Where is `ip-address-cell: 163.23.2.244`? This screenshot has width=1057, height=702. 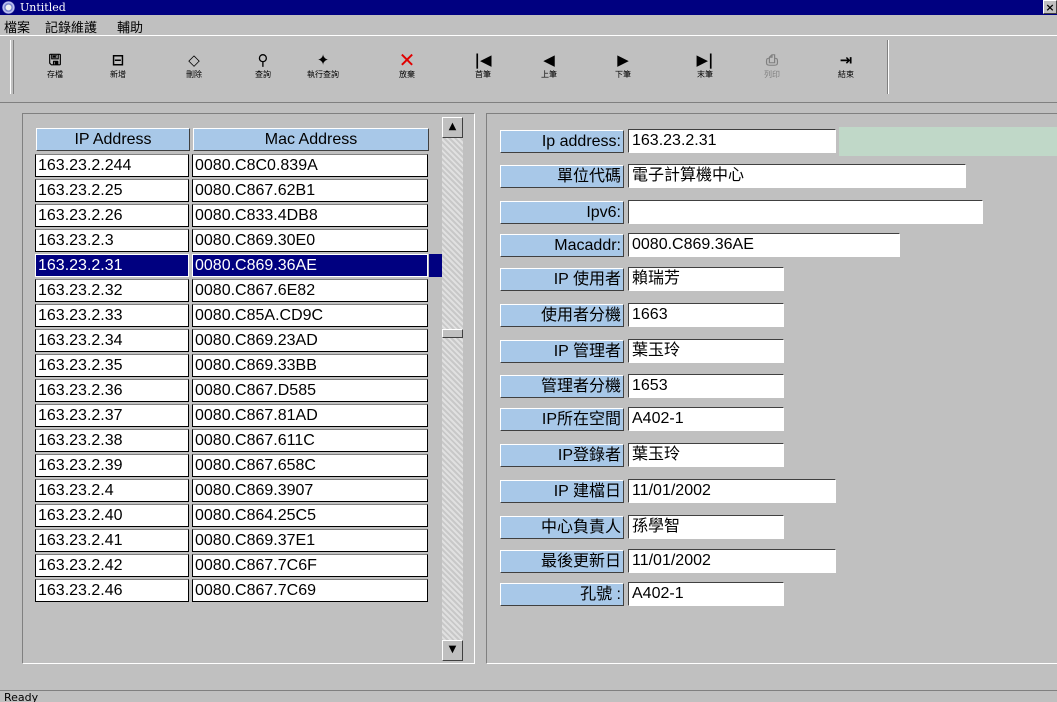 ip-address-cell: 163.23.2.244 is located at coordinates (112, 165).